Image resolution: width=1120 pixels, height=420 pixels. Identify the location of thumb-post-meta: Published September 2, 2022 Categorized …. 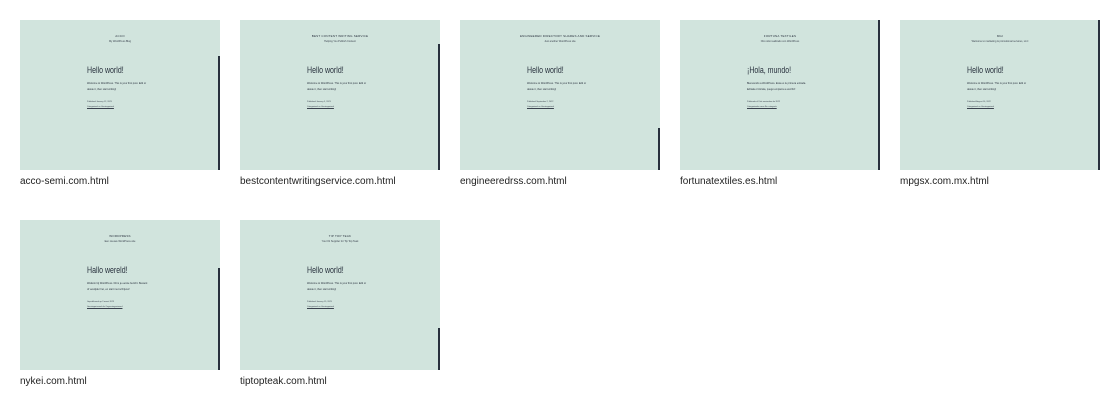
(540, 105).